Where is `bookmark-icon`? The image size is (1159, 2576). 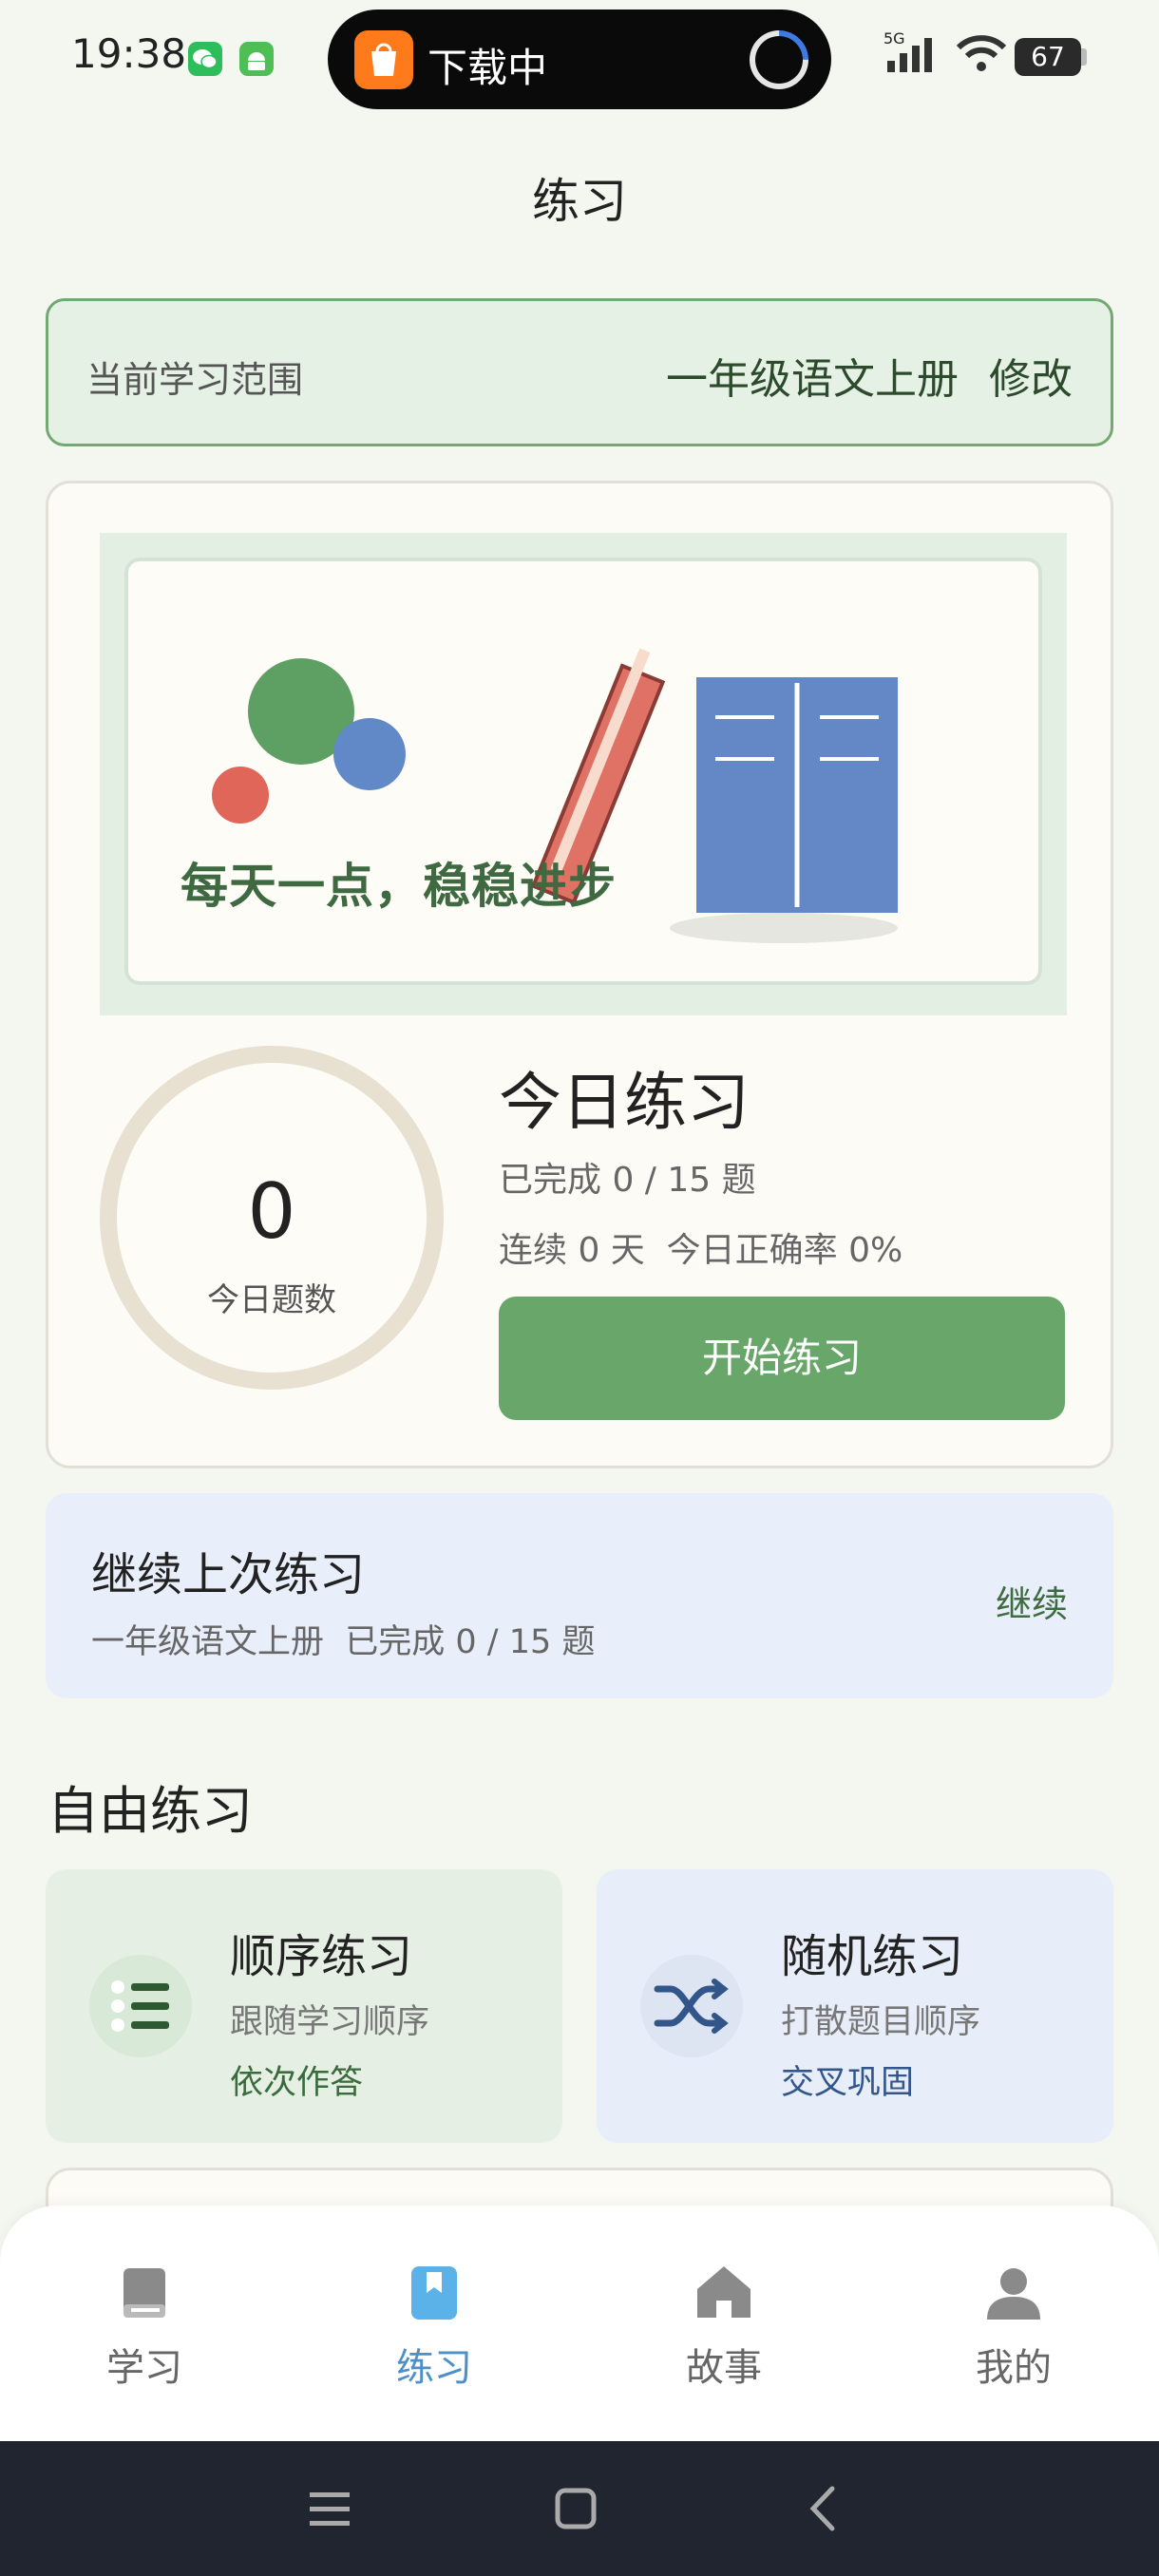 bookmark-icon is located at coordinates (434, 2293).